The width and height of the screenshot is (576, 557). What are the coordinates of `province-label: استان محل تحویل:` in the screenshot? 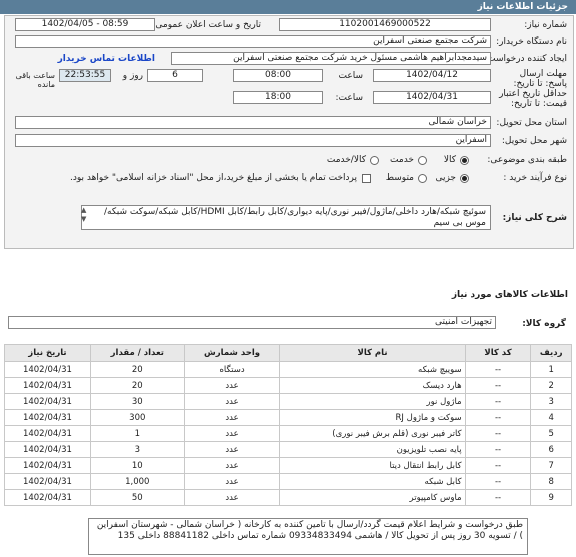 It's located at (531, 123).